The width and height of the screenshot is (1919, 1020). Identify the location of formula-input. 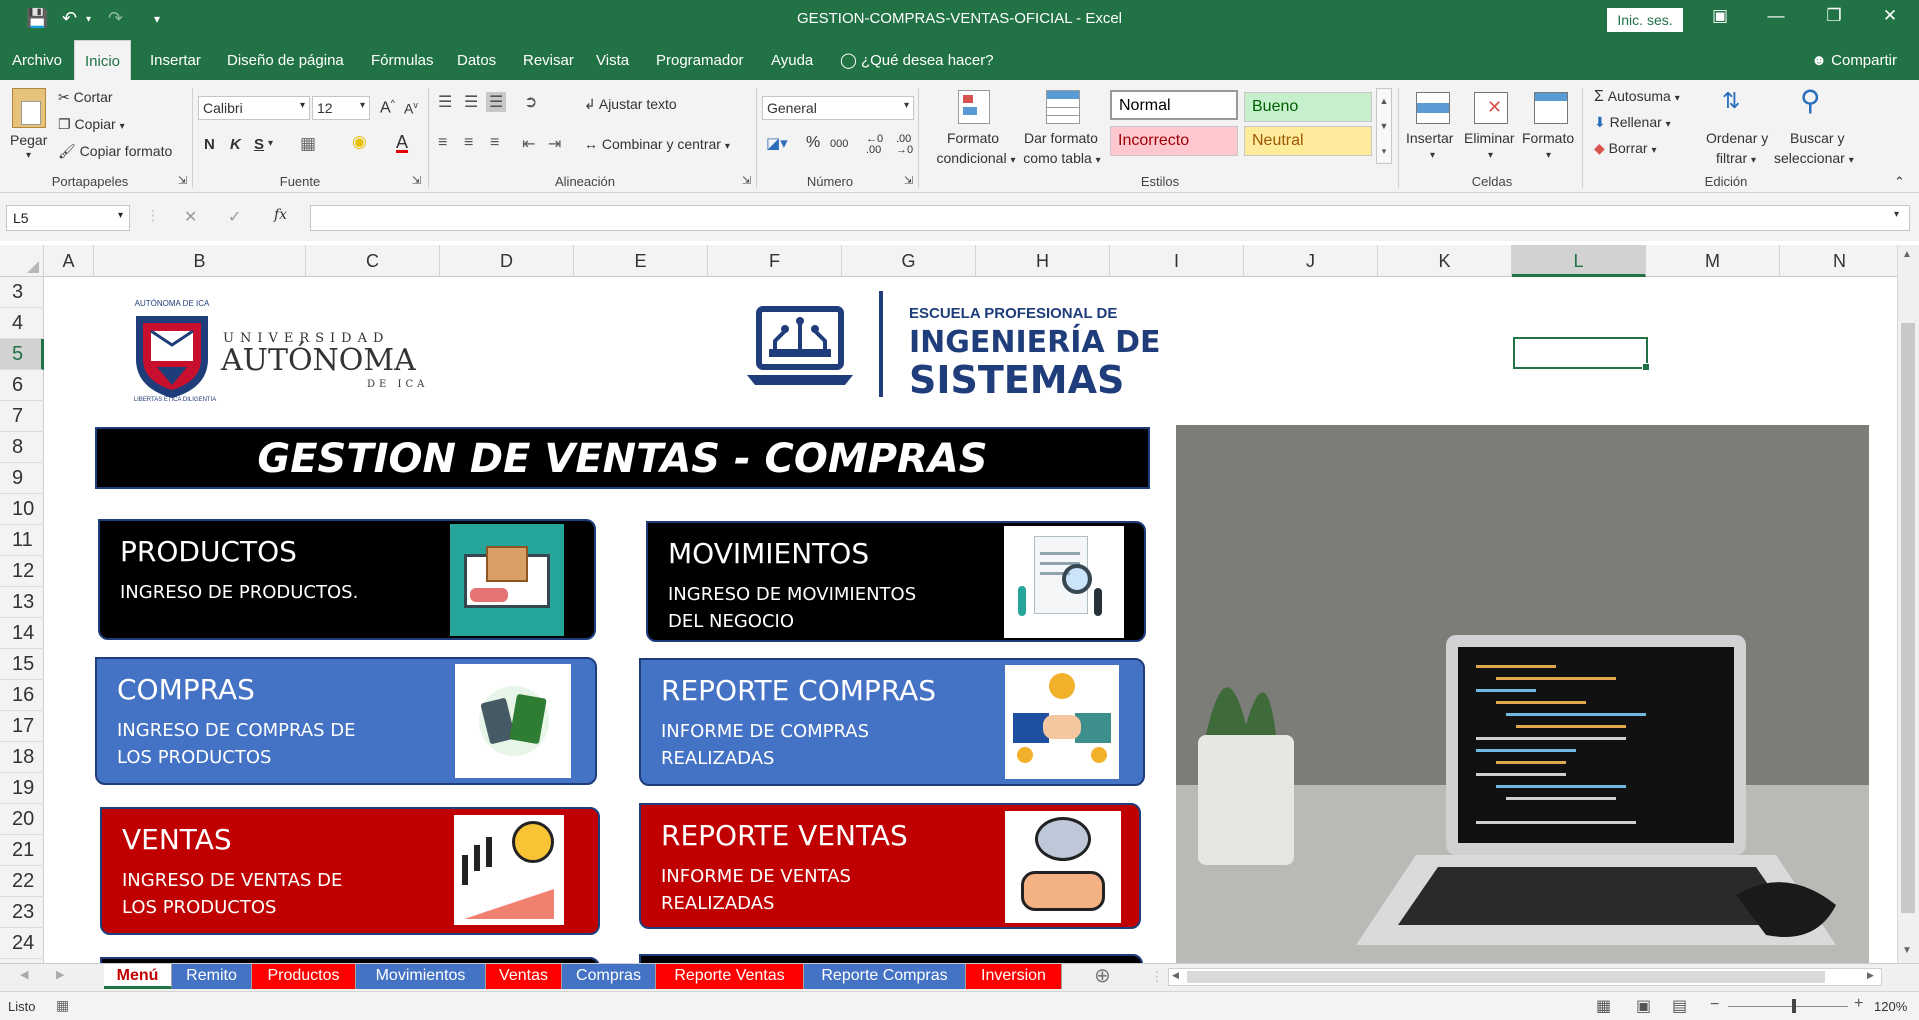
(1110, 218).